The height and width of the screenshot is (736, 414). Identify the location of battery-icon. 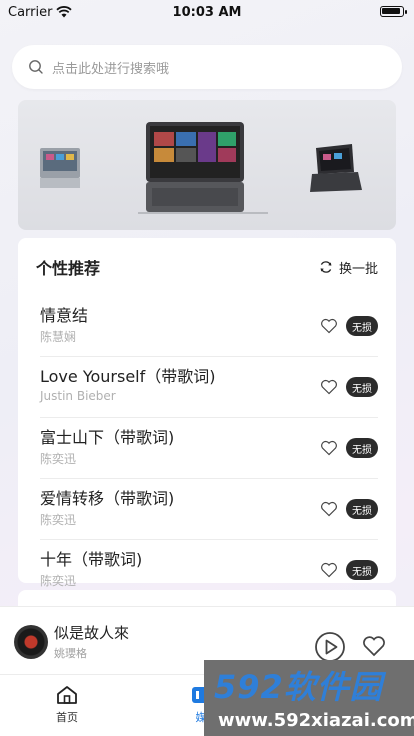
(393, 11).